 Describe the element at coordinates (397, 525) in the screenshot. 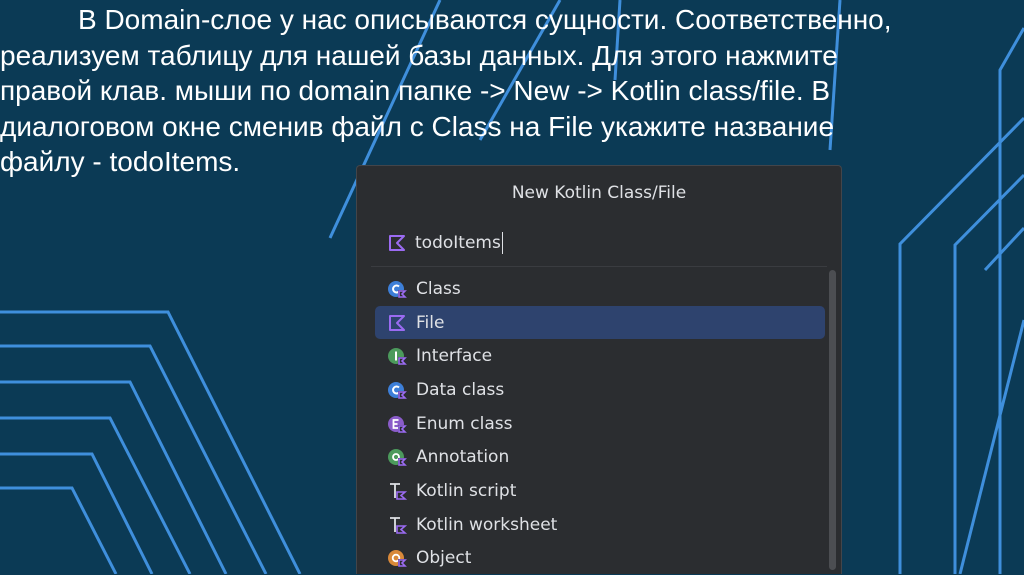

I see `kotlin-worksheet-icon` at that location.